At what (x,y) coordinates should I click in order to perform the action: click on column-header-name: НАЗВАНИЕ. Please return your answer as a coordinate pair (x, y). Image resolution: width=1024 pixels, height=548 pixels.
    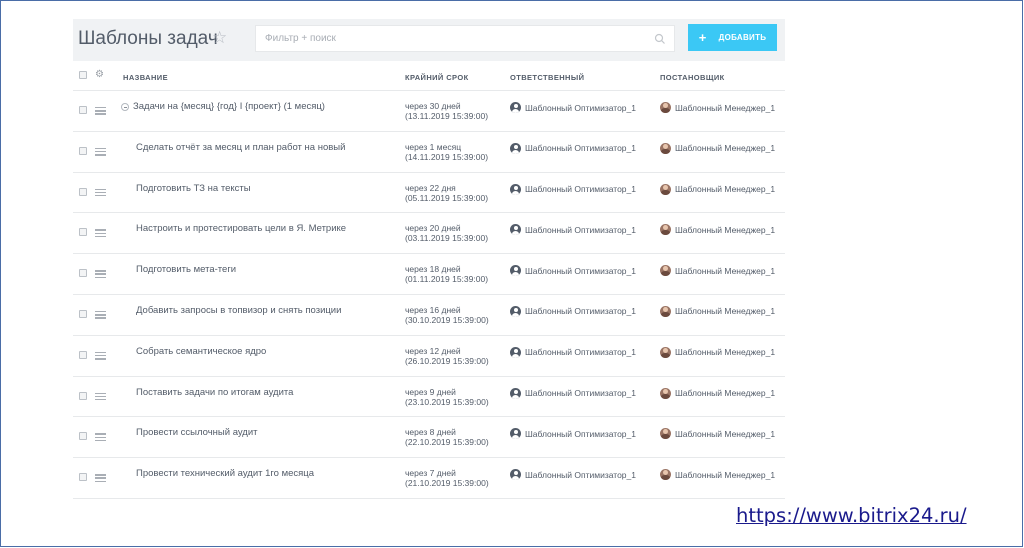
    Looking at the image, I should click on (145, 77).